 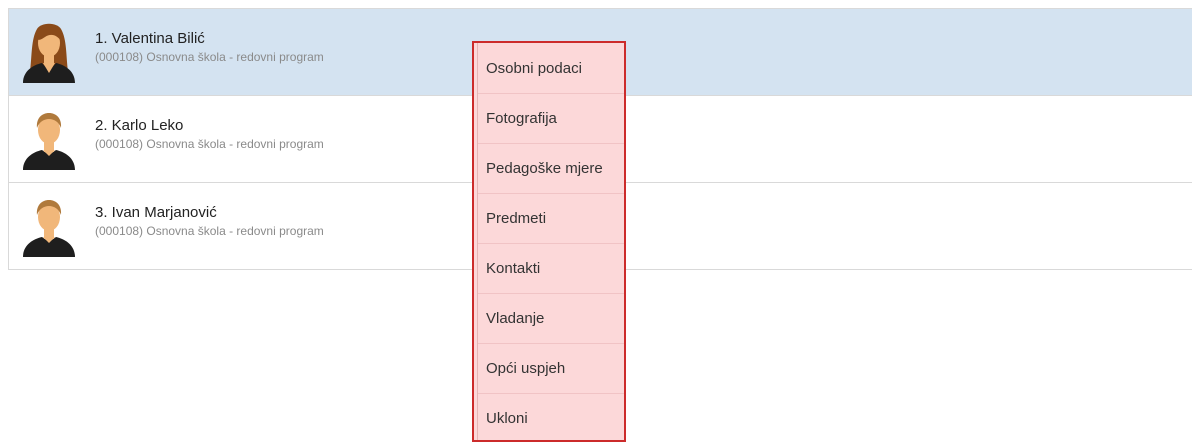 I want to click on menu-item-ukloni: Ukloni, so click(x=551, y=417).